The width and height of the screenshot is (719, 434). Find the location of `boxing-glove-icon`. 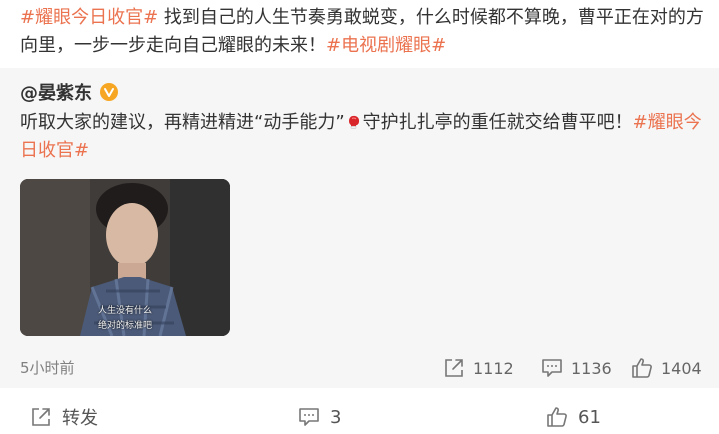

boxing-glove-icon is located at coordinates (354, 120).